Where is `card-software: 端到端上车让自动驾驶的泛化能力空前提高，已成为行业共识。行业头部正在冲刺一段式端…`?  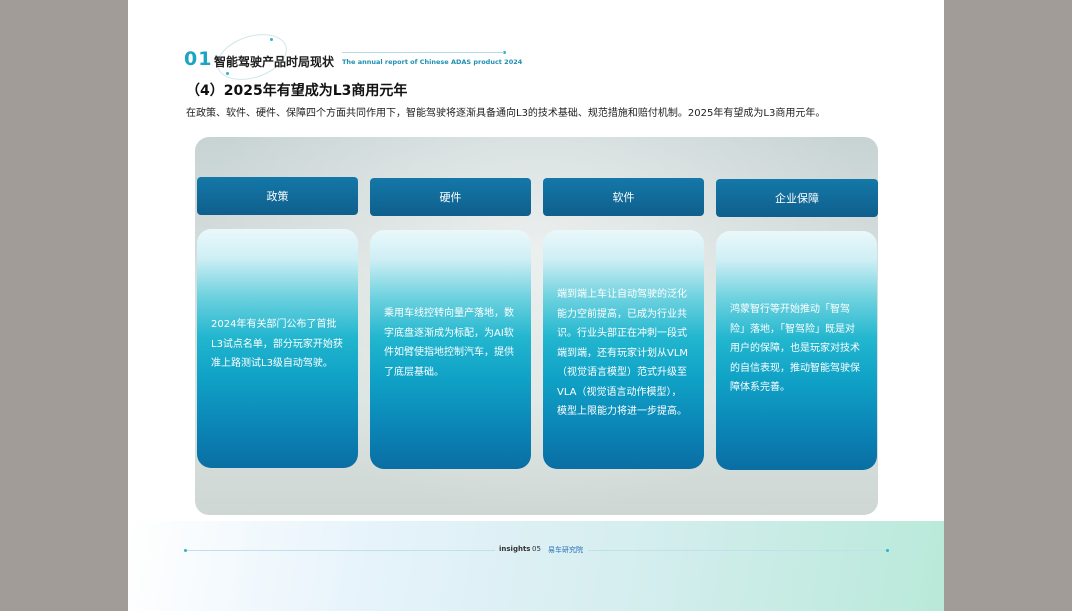
card-software: 端到端上车让自动驾驶的泛化能力空前提高，已成为行业共识。行业头部正在冲刺一段式端… is located at coordinates (623, 349).